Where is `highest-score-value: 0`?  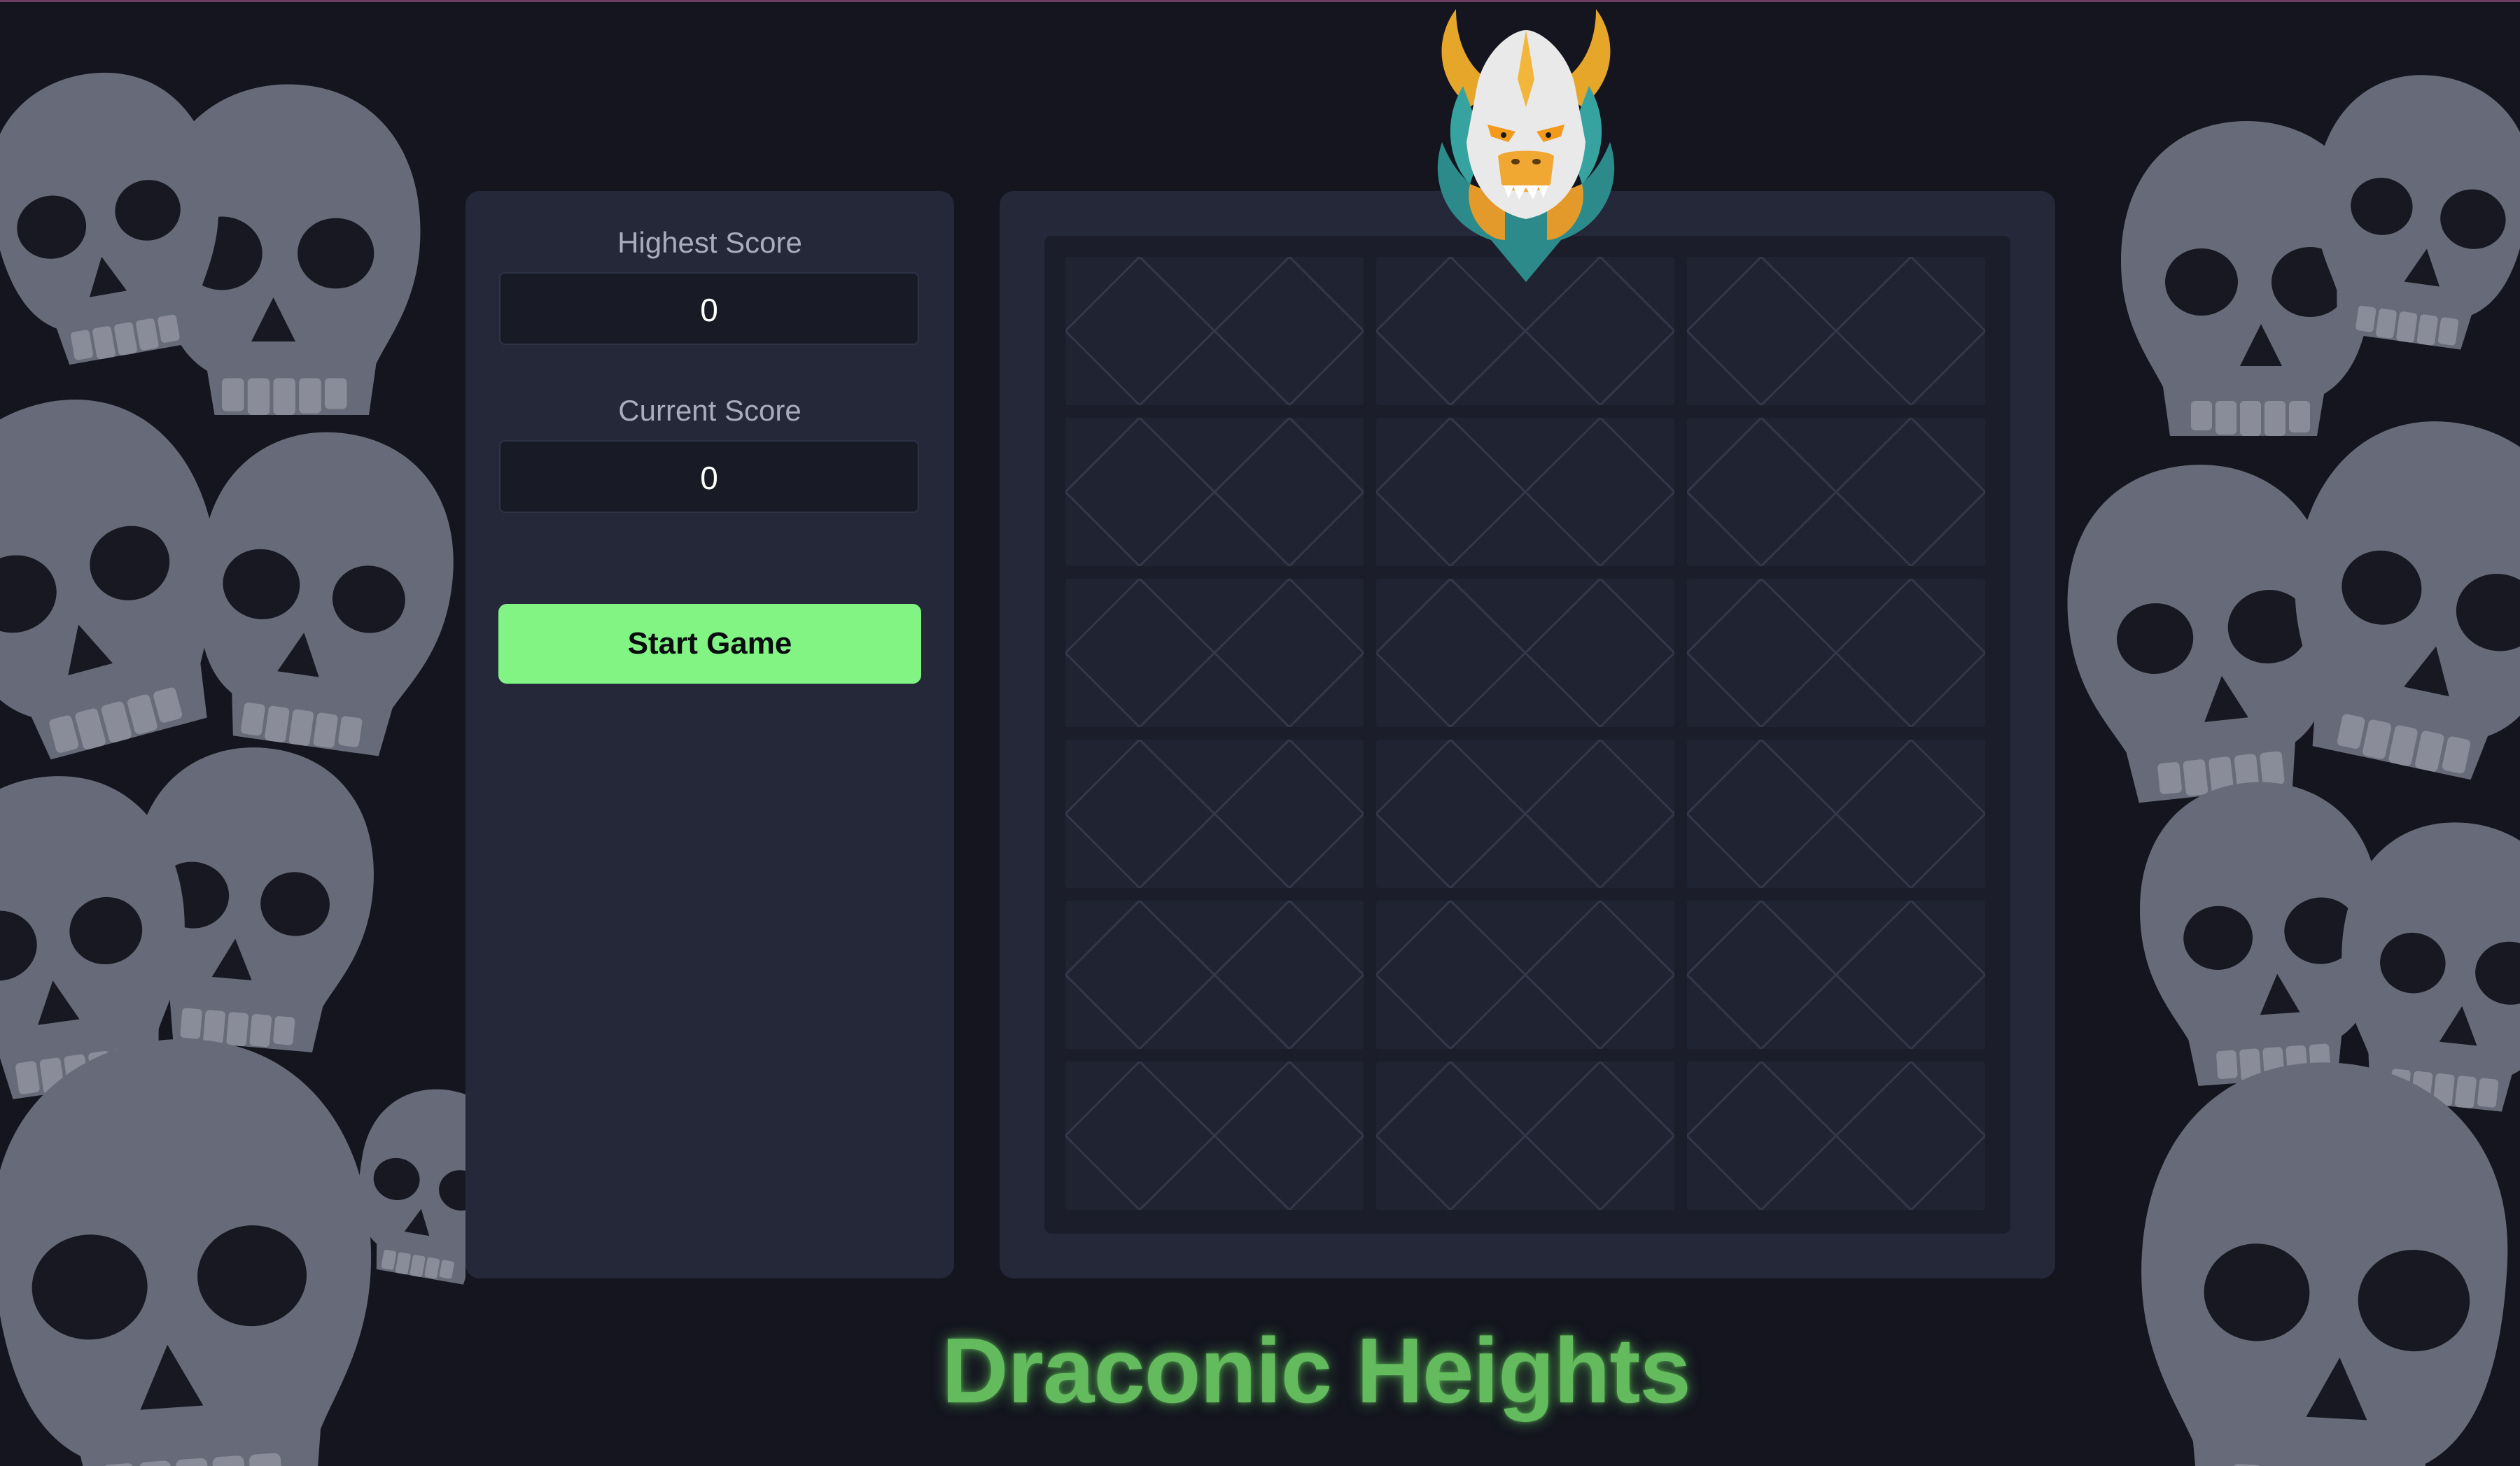
highest-score-value: 0 is located at coordinates (709, 308).